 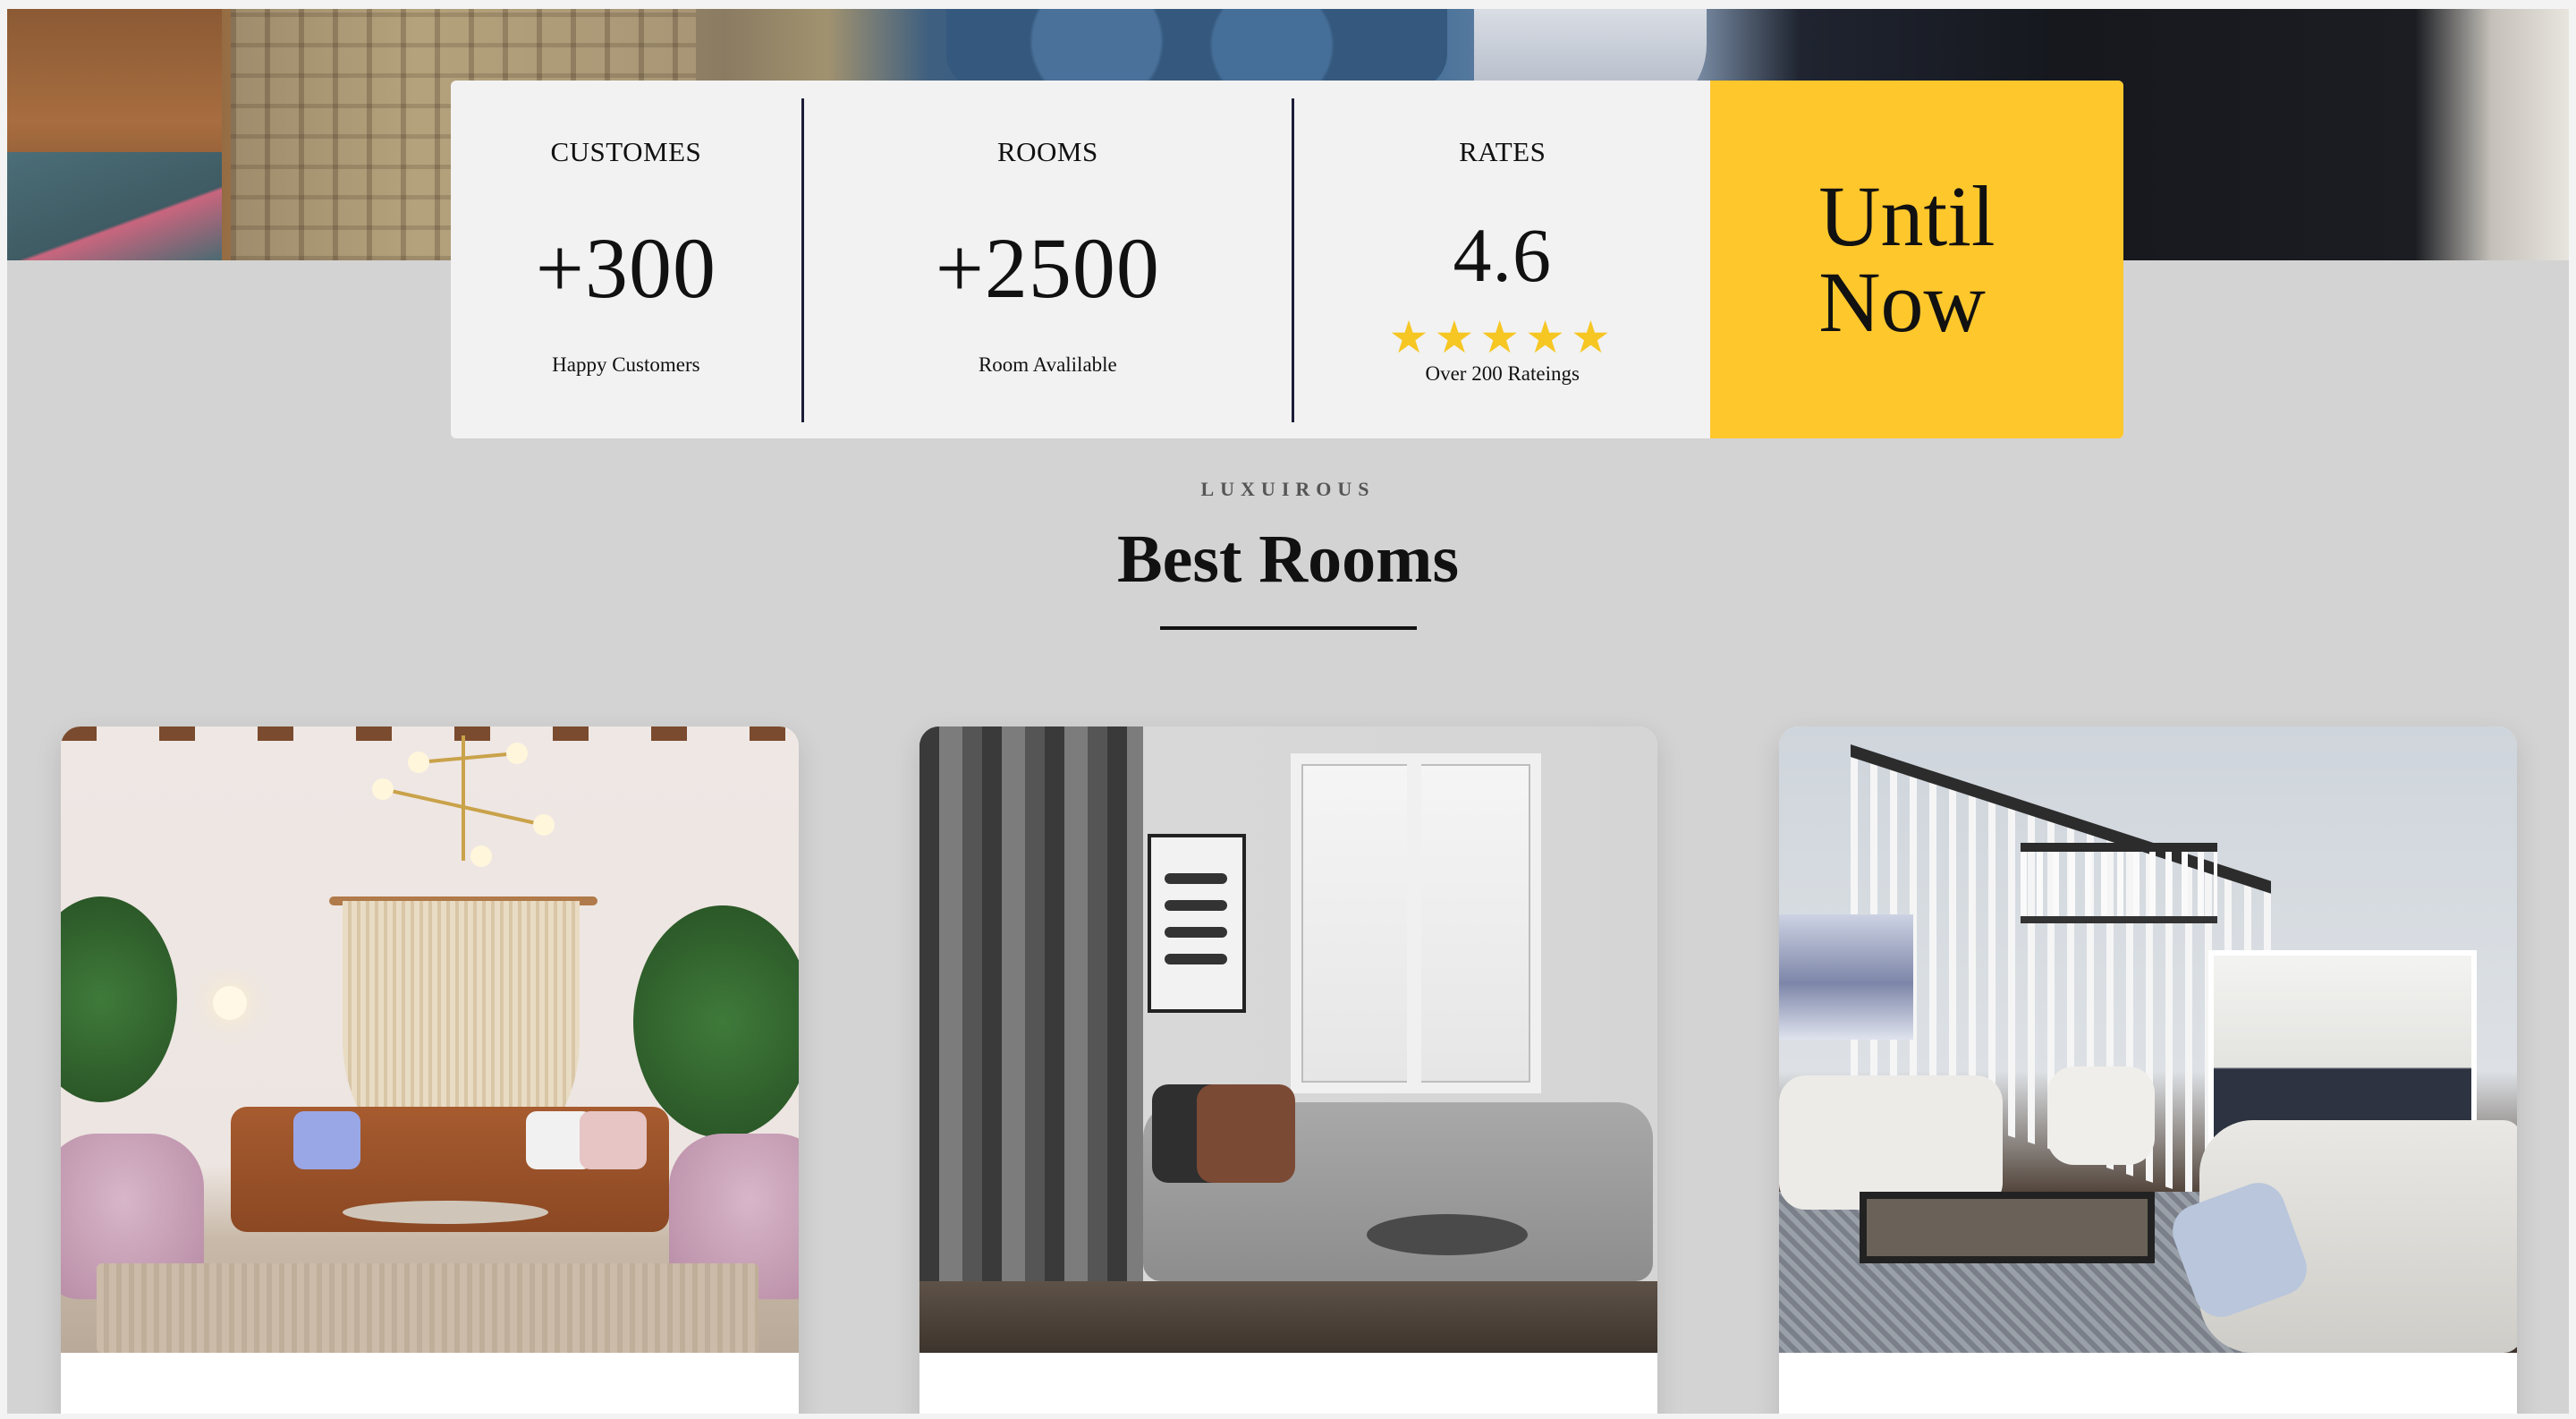 What do you see at coordinates (1502, 255) in the screenshot?
I see `stat-rates-value: 4.6` at bounding box center [1502, 255].